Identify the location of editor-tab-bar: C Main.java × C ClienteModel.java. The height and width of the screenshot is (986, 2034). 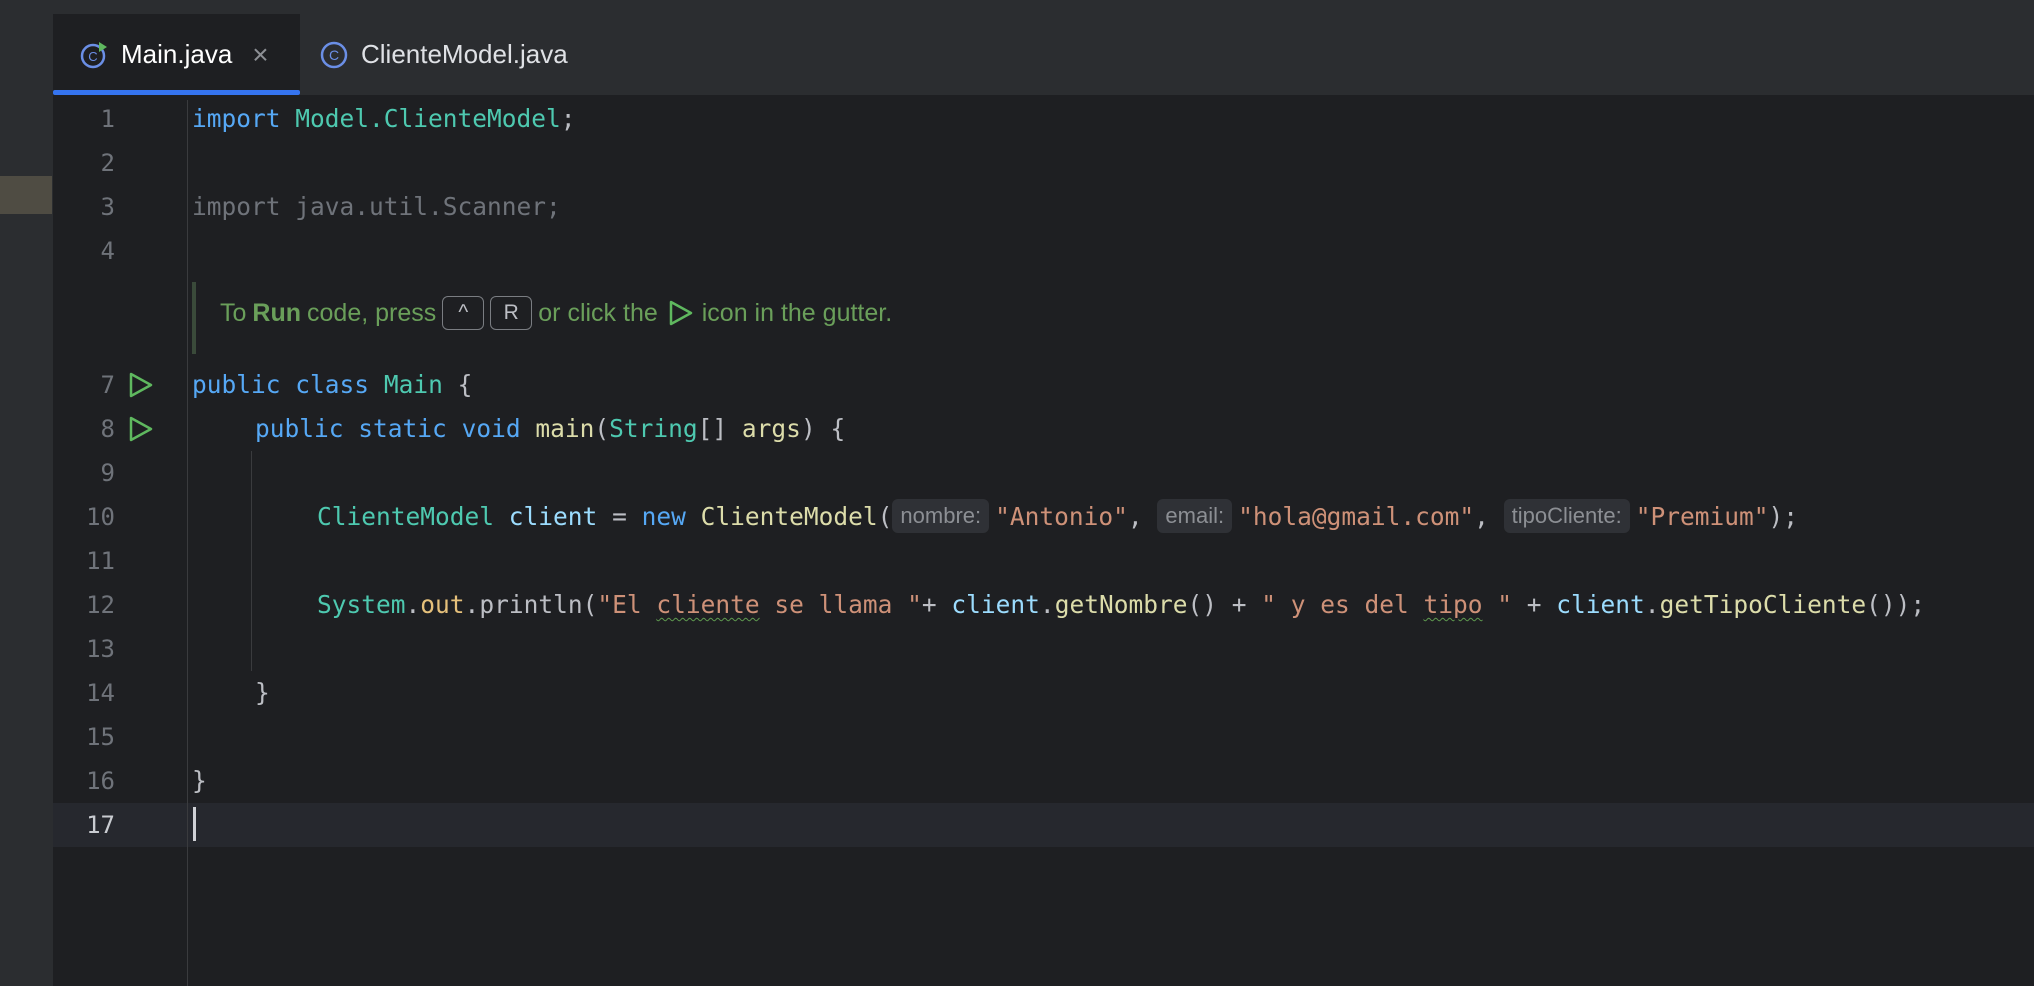
(1043, 47).